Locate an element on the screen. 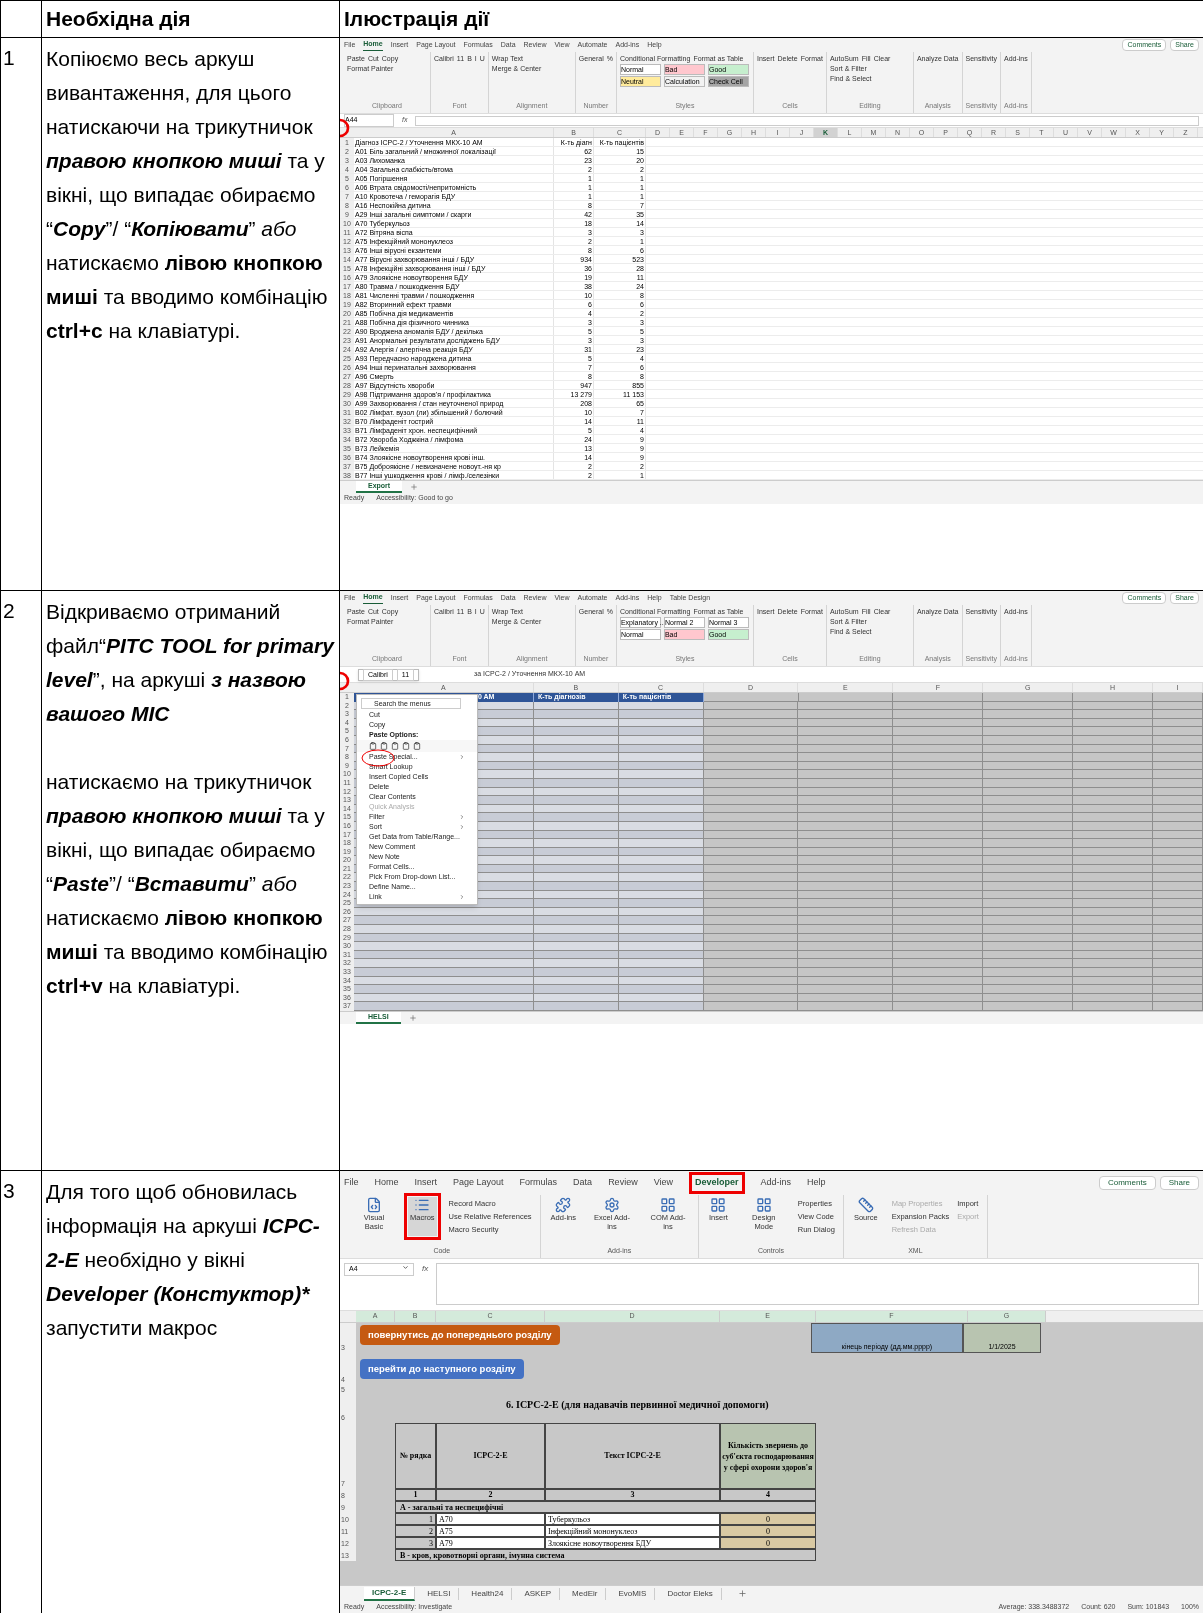  ribbon-tab: Insert is located at coordinates (426, 1183).